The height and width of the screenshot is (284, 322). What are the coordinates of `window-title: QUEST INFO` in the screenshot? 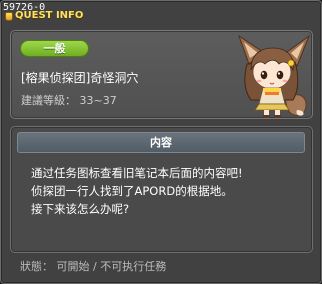 It's located at (49, 15).